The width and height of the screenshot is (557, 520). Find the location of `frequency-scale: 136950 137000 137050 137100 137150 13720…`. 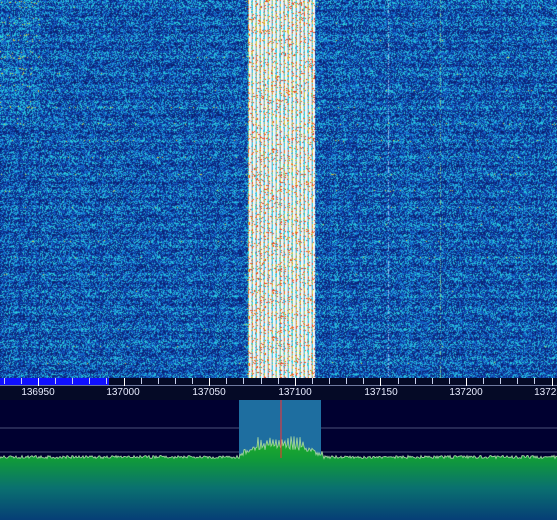

frequency-scale: 136950 137000 137050 137100 137150 13720… is located at coordinates (278, 389).